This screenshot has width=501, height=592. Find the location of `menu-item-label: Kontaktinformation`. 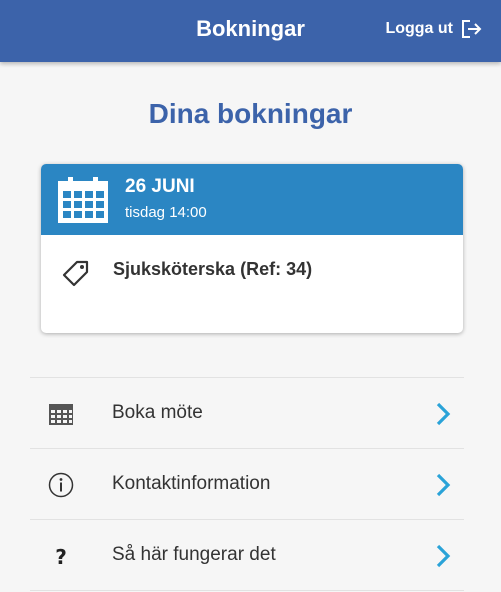

menu-item-label: Kontaktinformation is located at coordinates (191, 483).